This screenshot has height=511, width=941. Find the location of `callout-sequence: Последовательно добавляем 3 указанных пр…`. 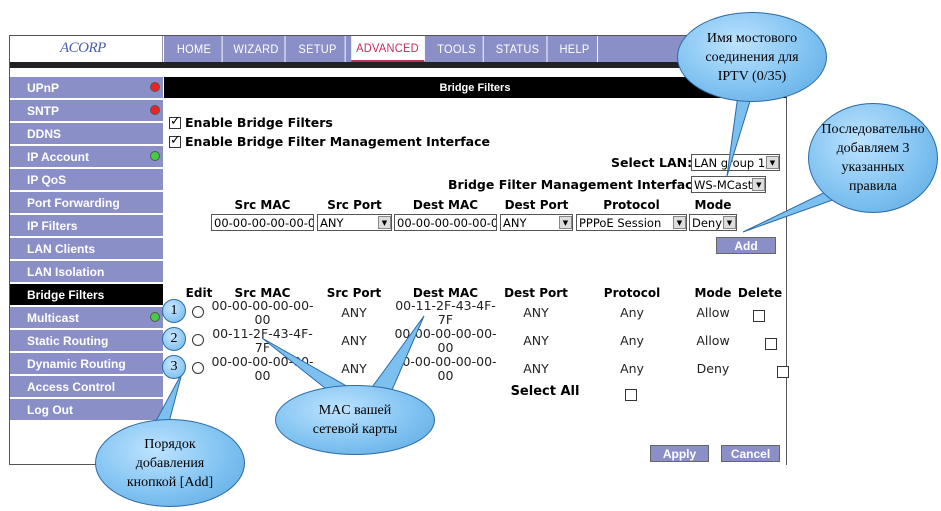

callout-sequence: Последовательно добавляем 3 указанных пр… is located at coordinates (873, 158).